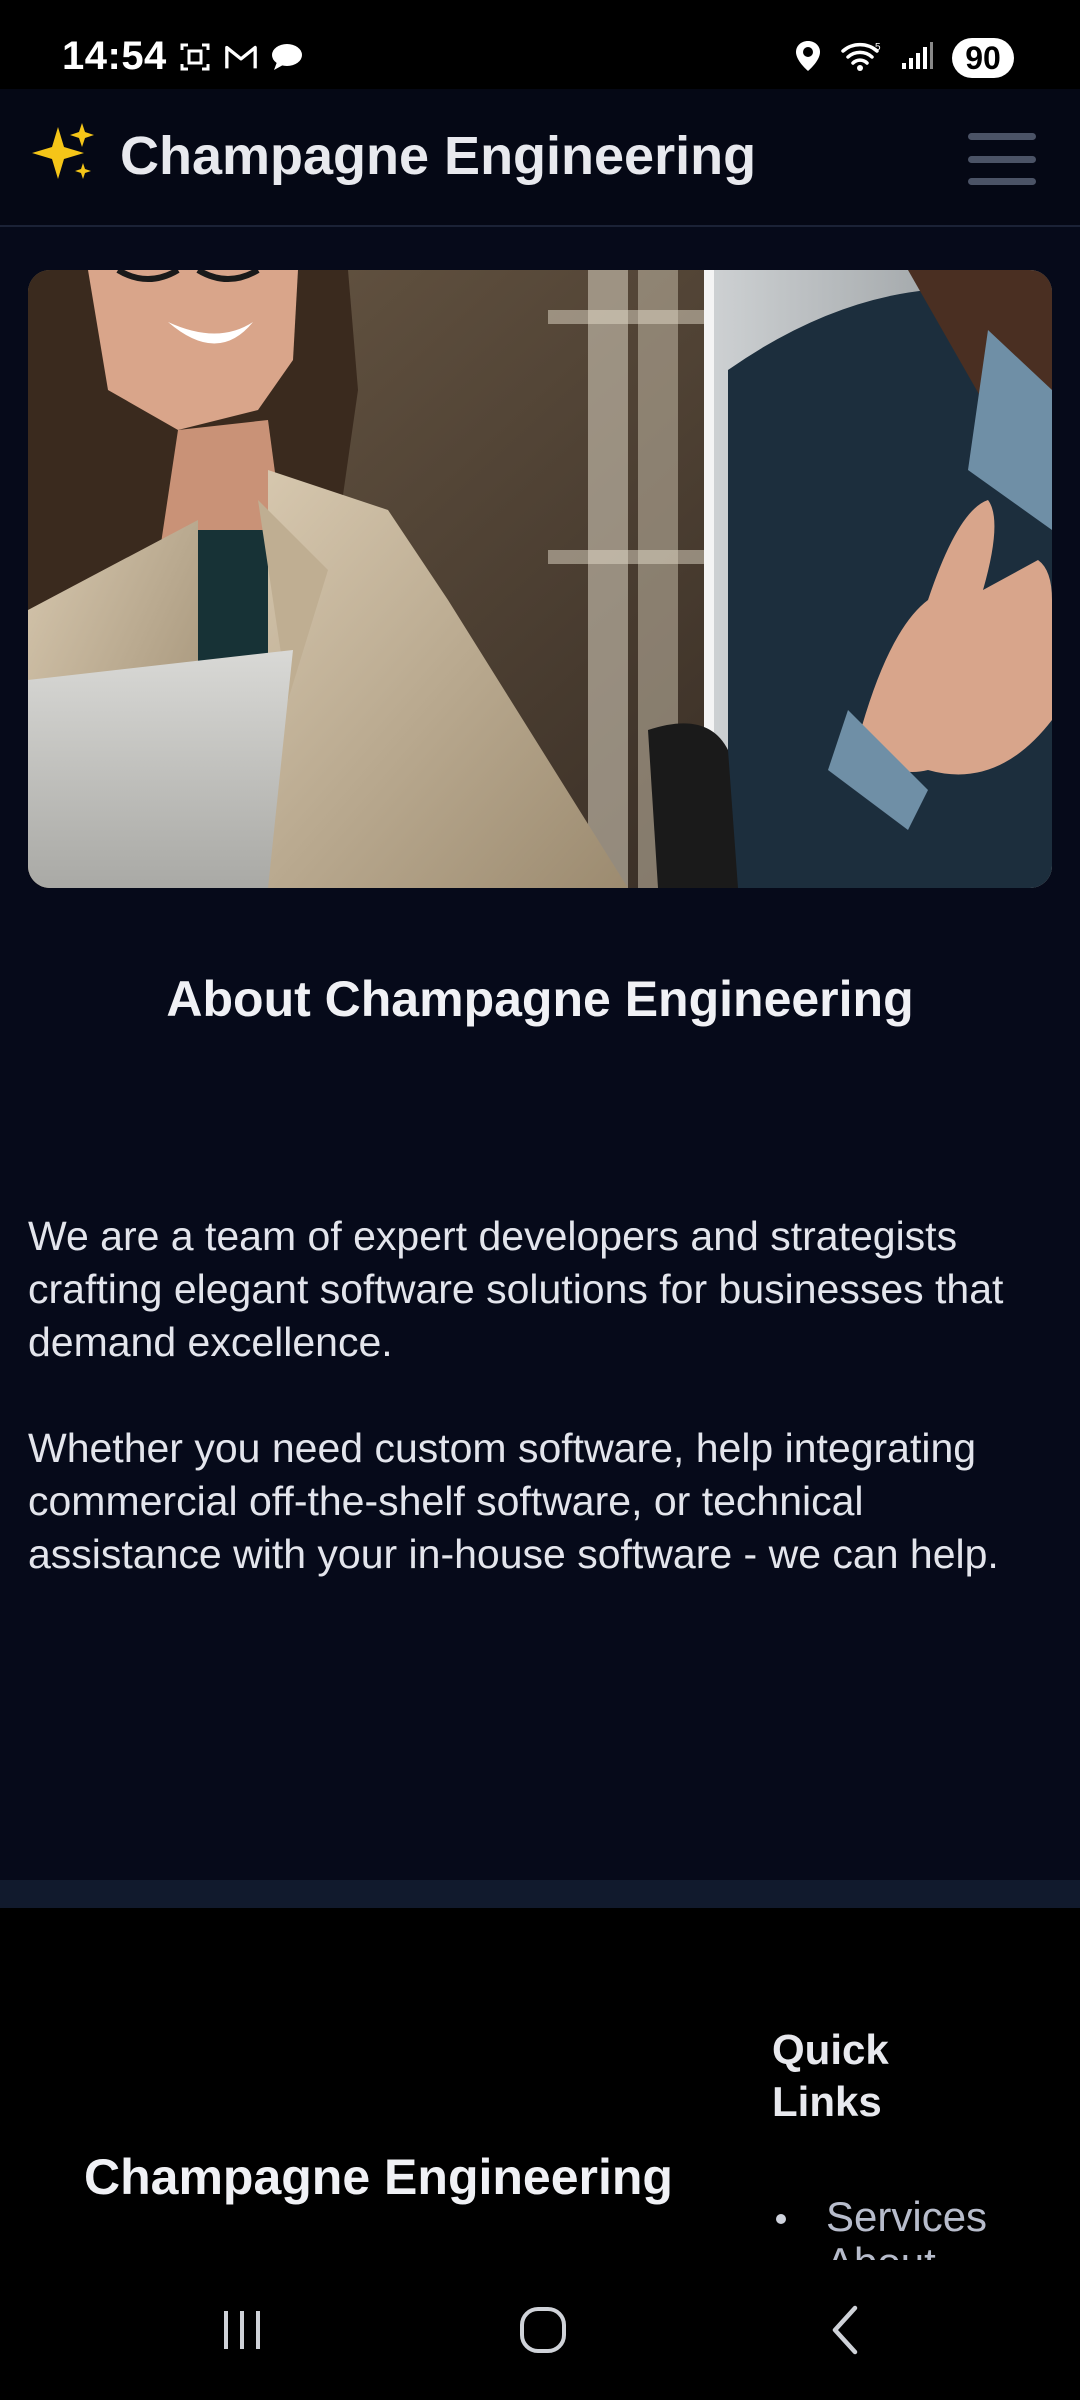 Image resolution: width=1080 pixels, height=2400 pixels. Describe the element at coordinates (242, 2330) in the screenshot. I see `recent-apps-icon` at that location.